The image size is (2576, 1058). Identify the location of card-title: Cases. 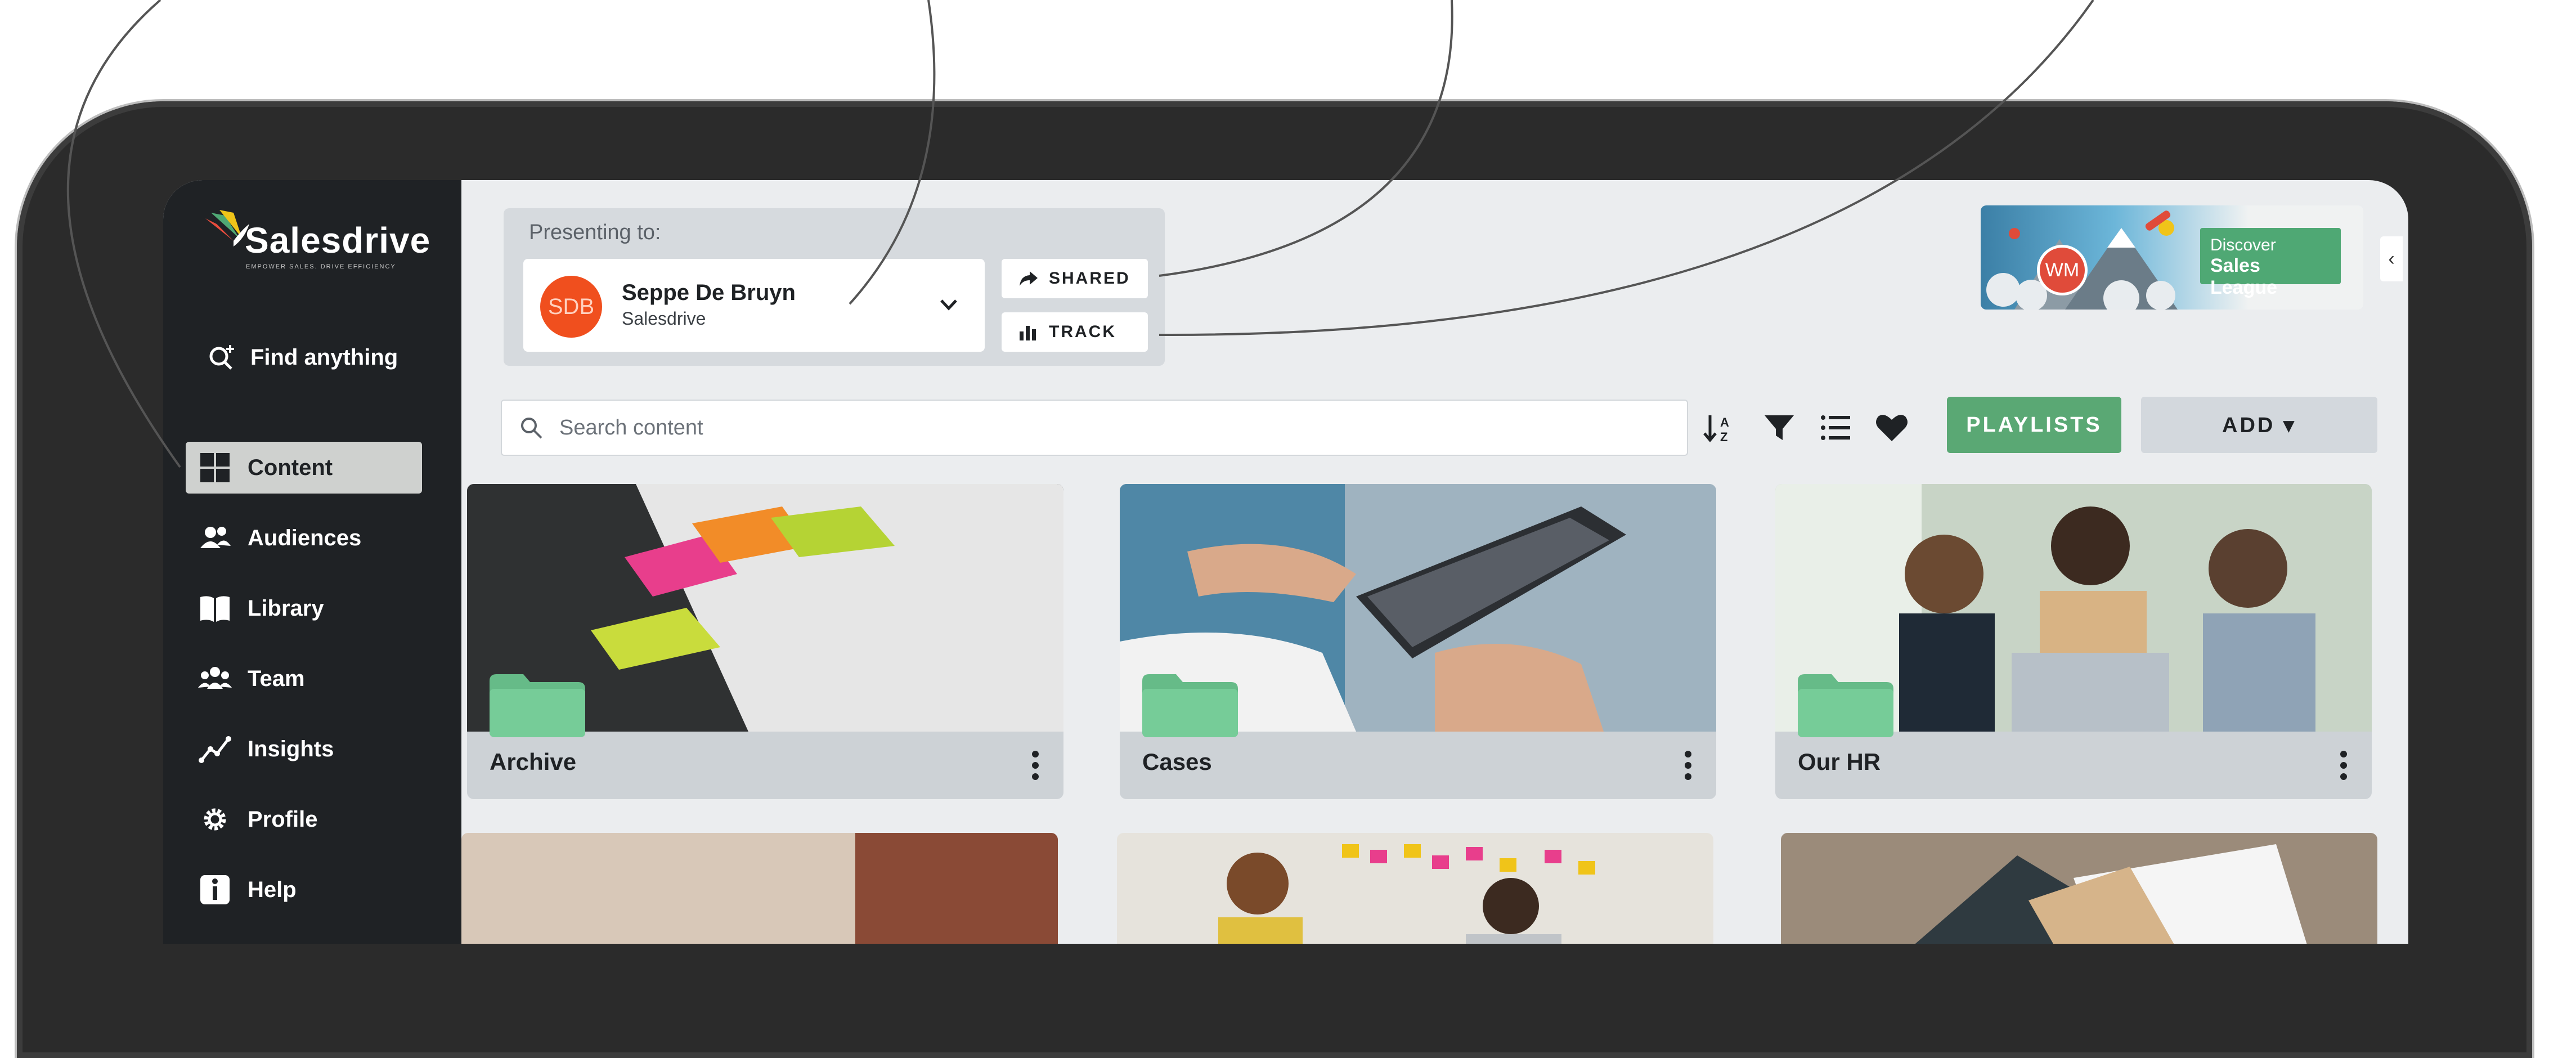
(1177, 761).